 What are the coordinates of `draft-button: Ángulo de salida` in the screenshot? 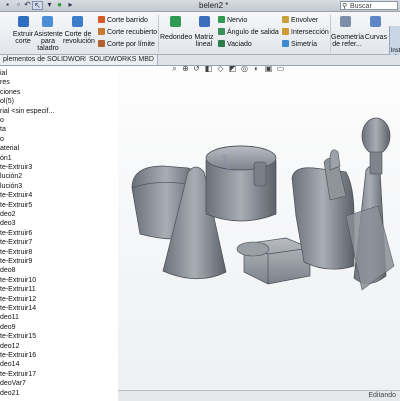 It's located at (248, 32).